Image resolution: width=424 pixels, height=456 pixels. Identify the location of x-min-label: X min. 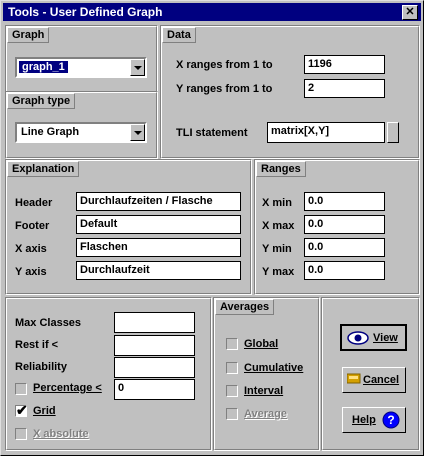
(277, 203).